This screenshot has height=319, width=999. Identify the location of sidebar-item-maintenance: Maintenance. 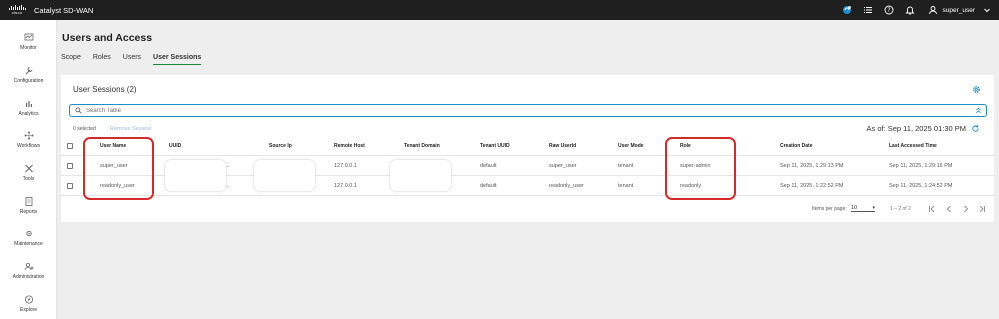
(28, 238).